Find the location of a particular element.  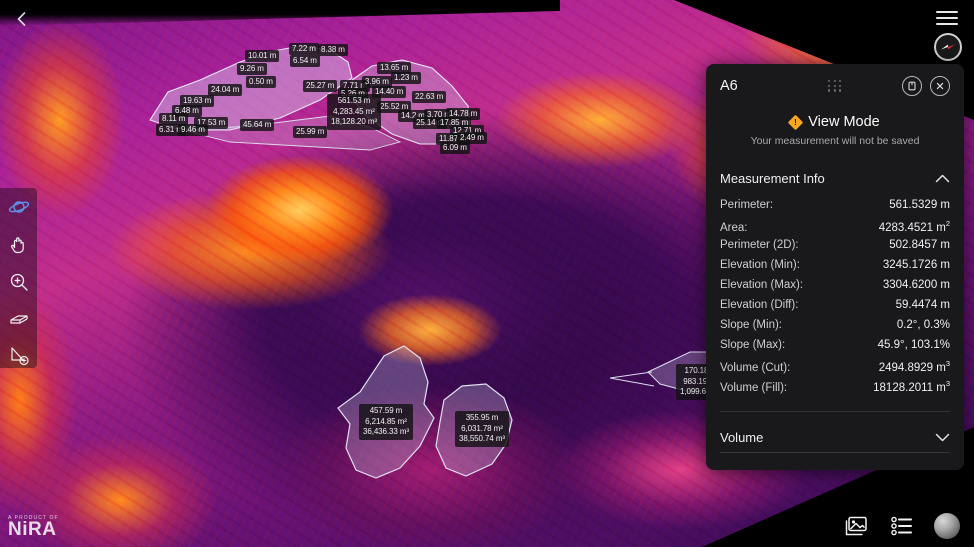

measurement-row-key: Volume (Cut): is located at coordinates (755, 367).